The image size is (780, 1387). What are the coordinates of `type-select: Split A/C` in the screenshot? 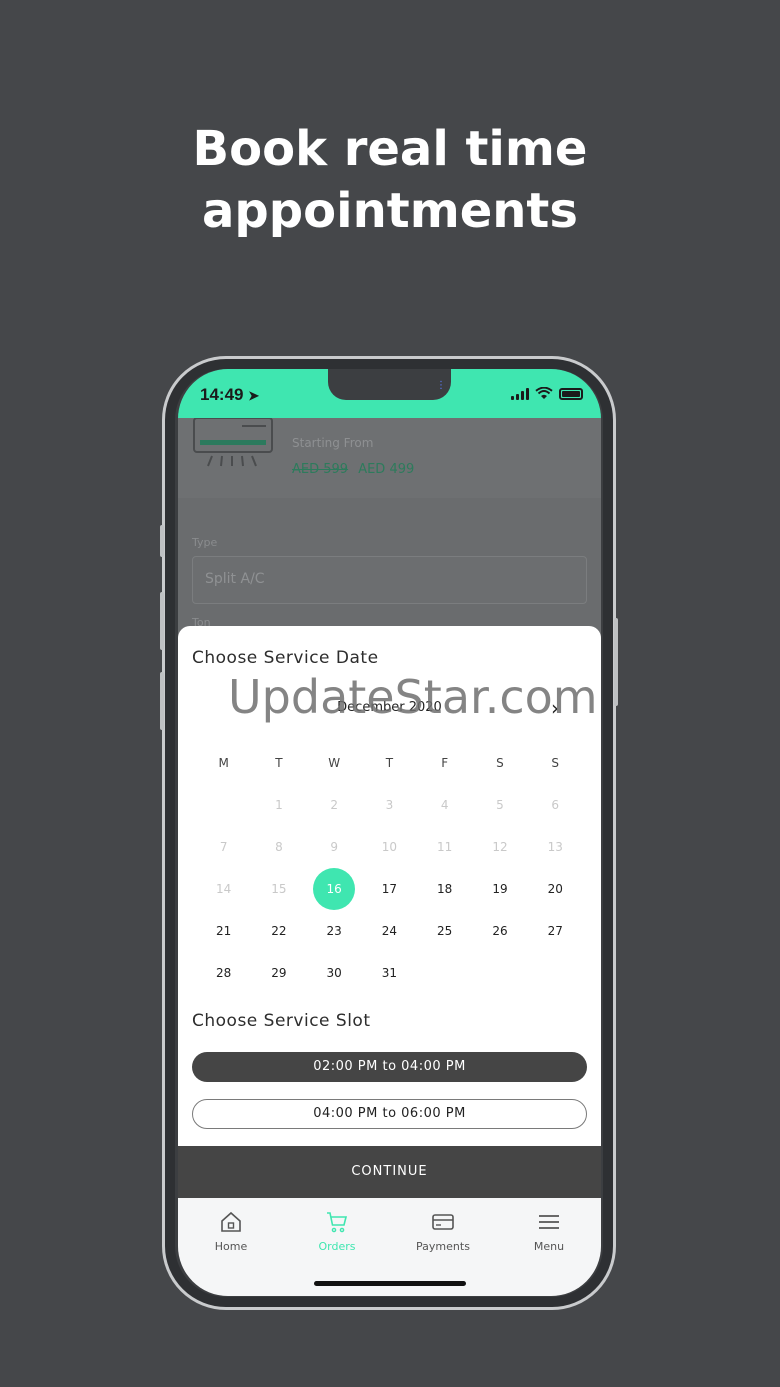 It's located at (389, 580).